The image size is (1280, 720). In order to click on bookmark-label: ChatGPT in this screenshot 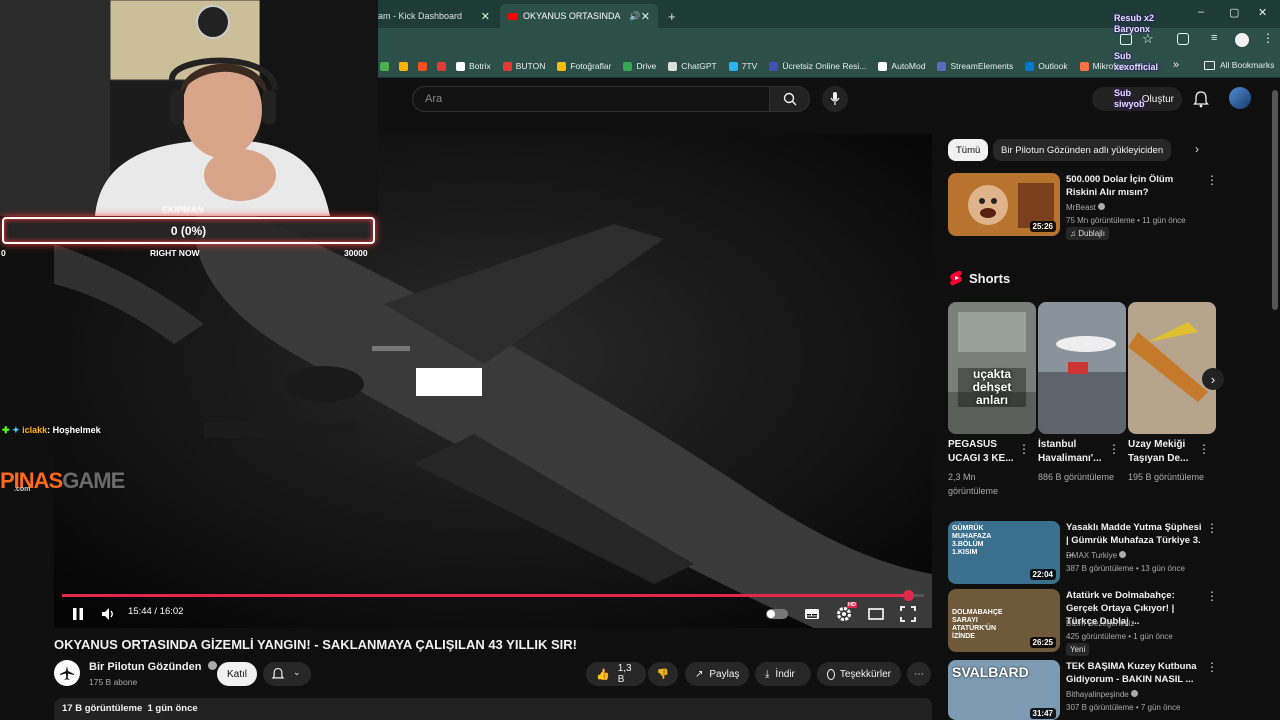, I will do `click(699, 66)`.